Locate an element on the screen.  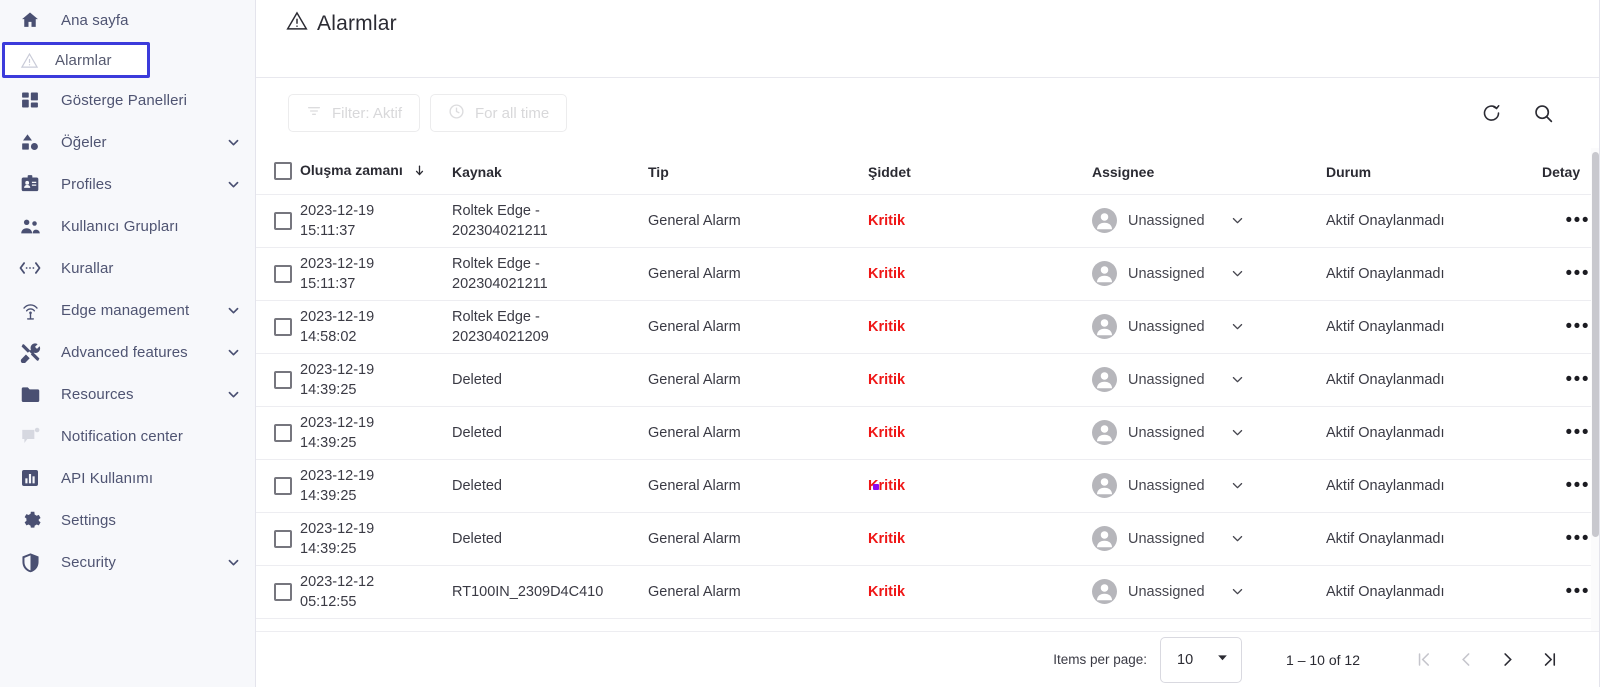
refresh-icon is located at coordinates (1491, 113).